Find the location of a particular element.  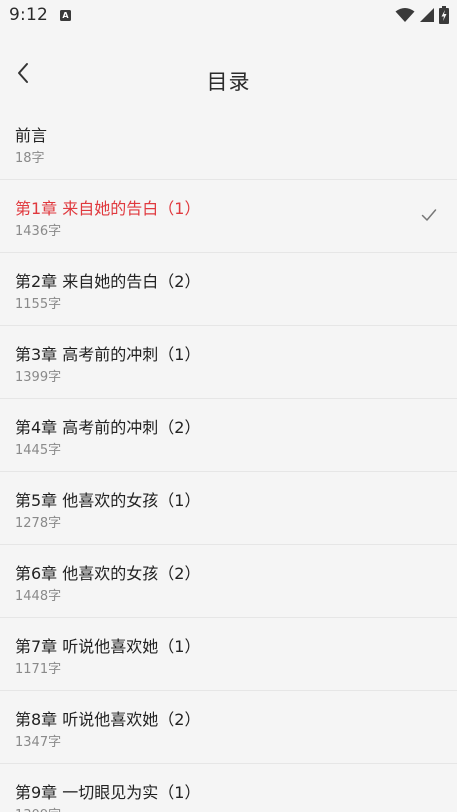

chapter-item-9: 第9章 一切眼见为实（1） 1309字 is located at coordinates (228, 788).